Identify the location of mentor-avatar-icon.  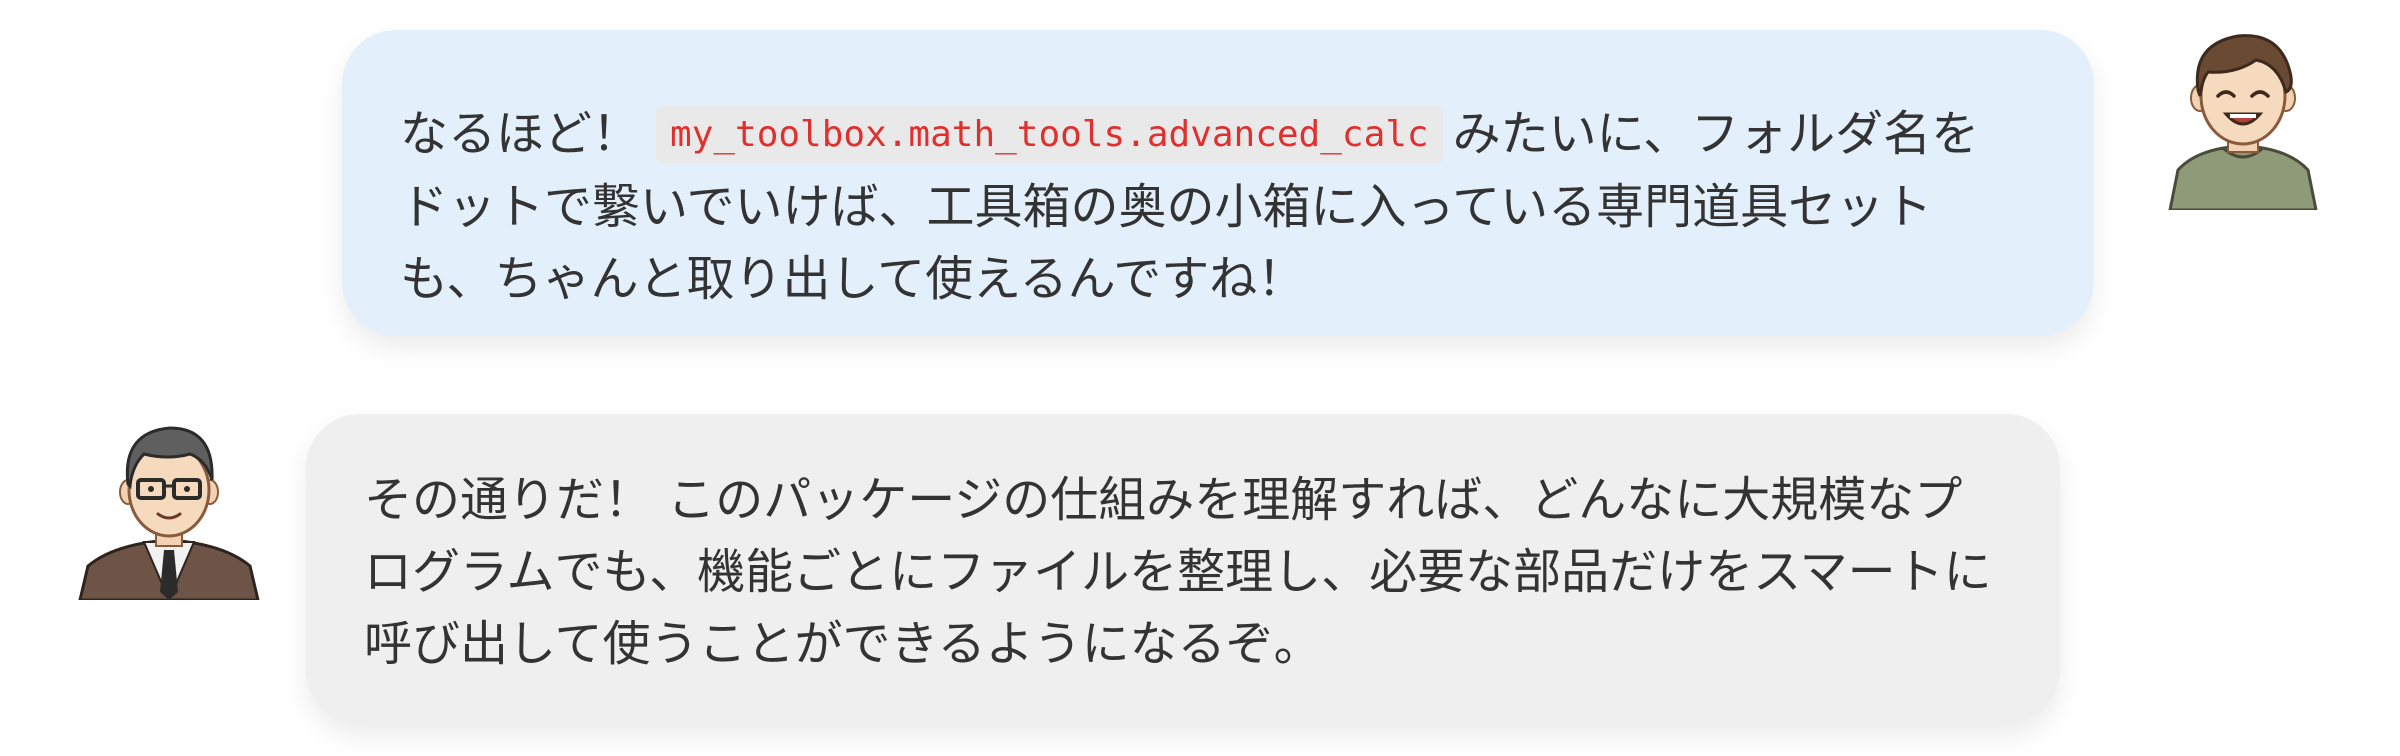
(169, 513).